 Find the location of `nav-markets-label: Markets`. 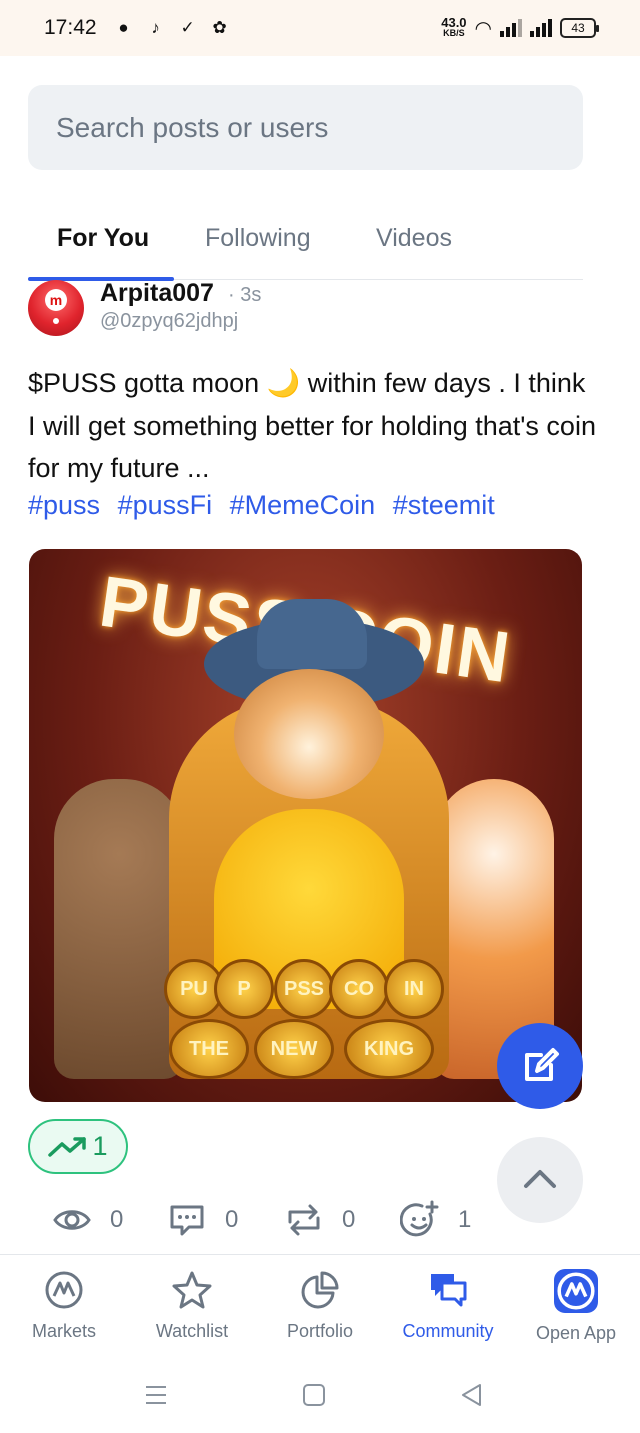

nav-markets-label: Markets is located at coordinates (63, 1331).